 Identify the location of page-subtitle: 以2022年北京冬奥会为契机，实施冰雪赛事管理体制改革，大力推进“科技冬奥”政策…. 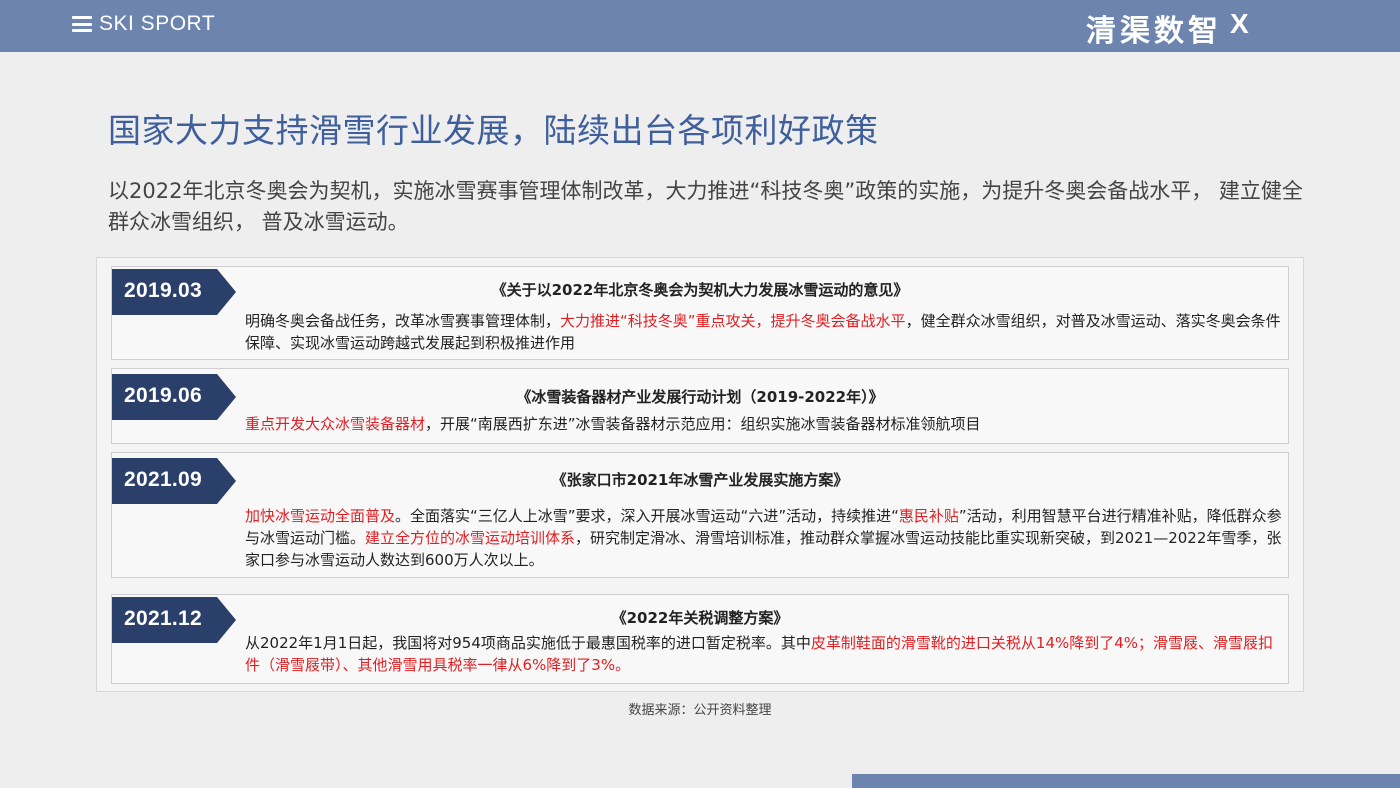
(705, 206).